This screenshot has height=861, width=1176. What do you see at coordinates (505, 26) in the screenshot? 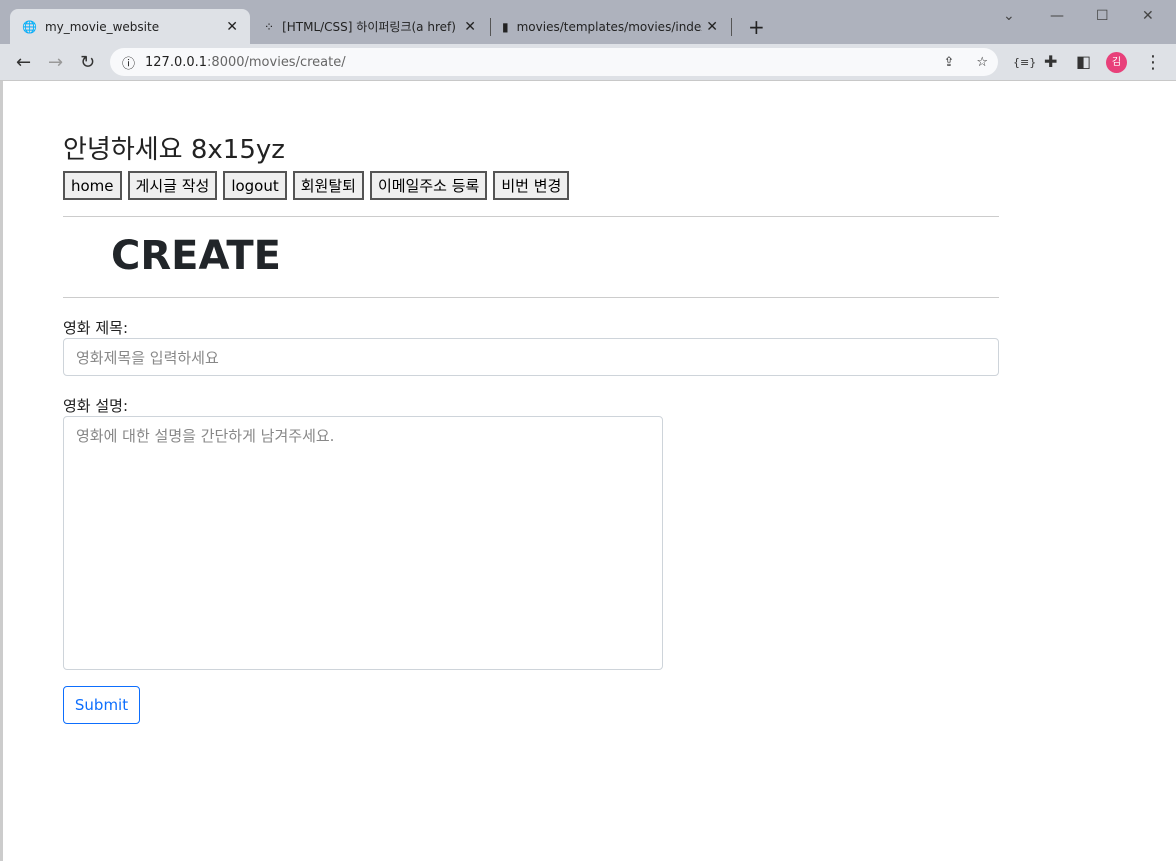
I see `file-icon: ▮` at bounding box center [505, 26].